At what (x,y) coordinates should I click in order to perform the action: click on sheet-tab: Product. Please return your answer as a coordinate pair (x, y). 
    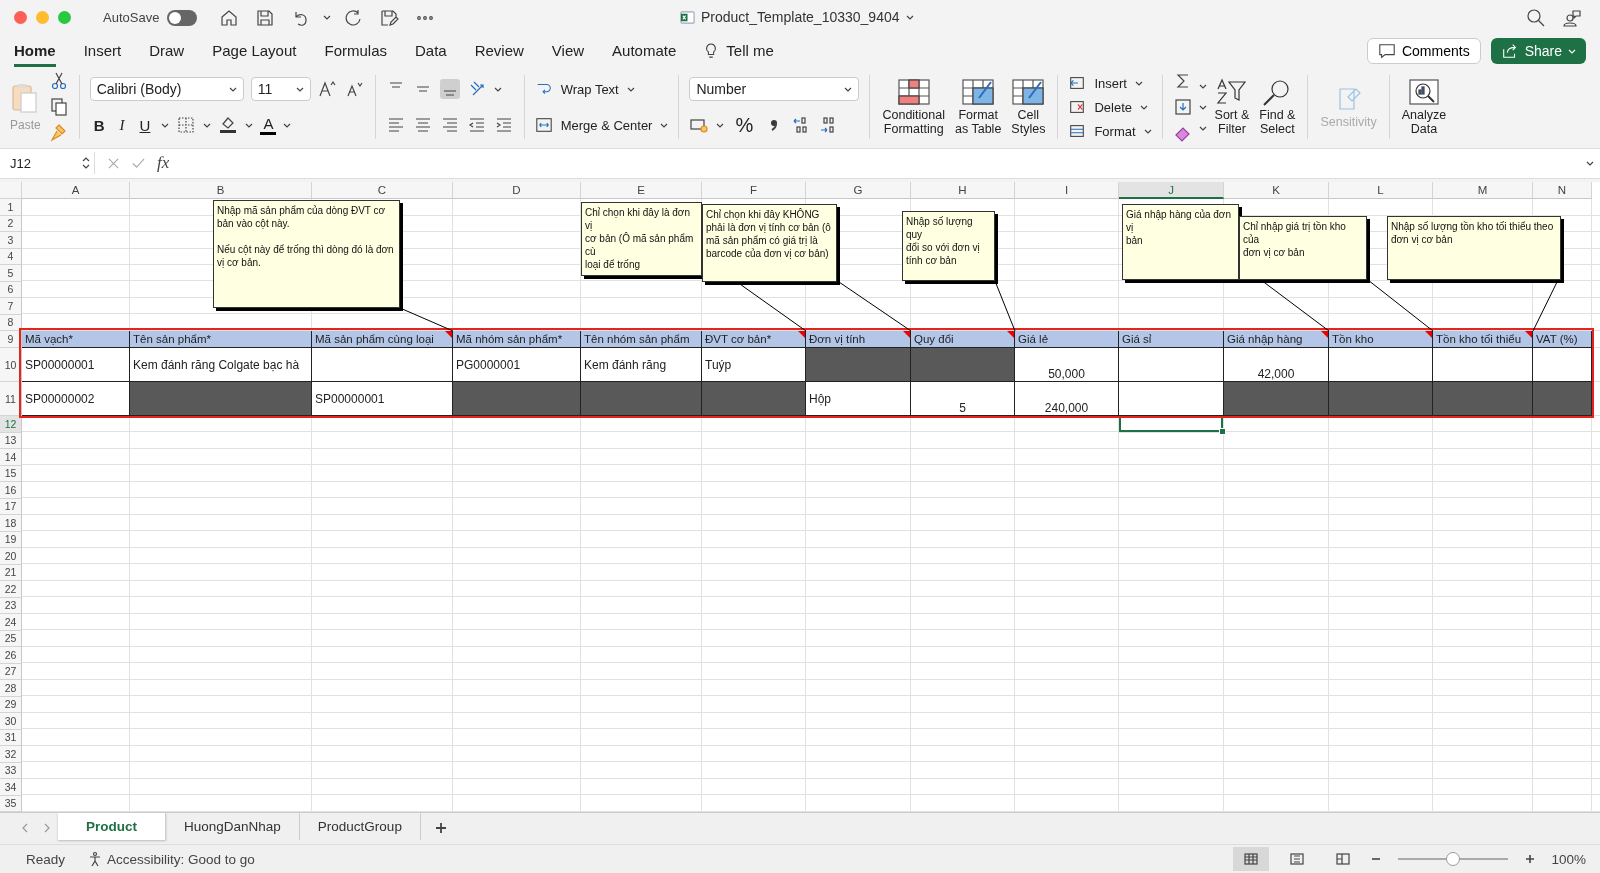
    Looking at the image, I should click on (112, 826).